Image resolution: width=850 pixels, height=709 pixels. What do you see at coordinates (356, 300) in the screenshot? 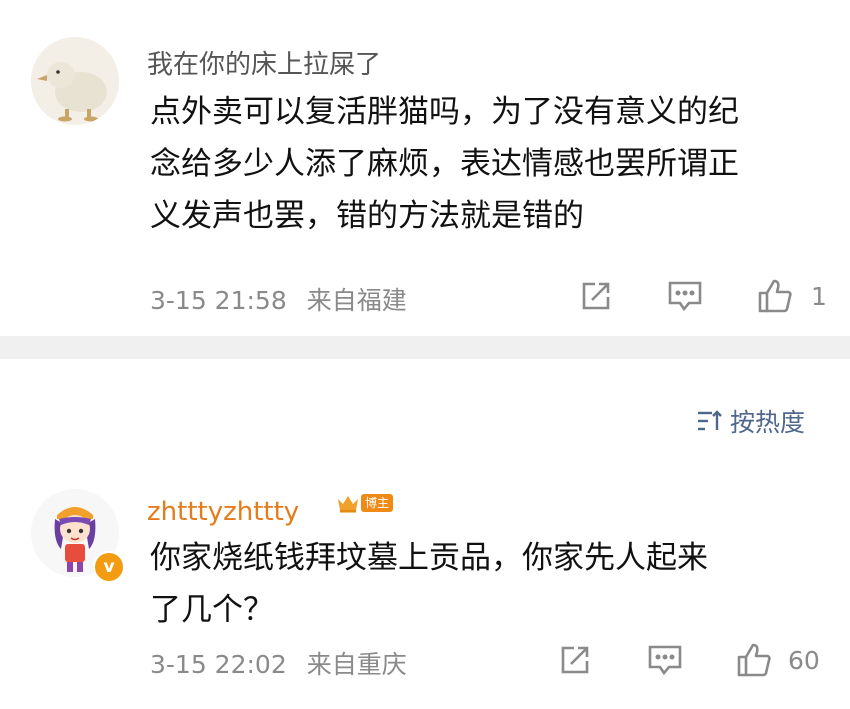
I see `comment-location: 来自福建` at bounding box center [356, 300].